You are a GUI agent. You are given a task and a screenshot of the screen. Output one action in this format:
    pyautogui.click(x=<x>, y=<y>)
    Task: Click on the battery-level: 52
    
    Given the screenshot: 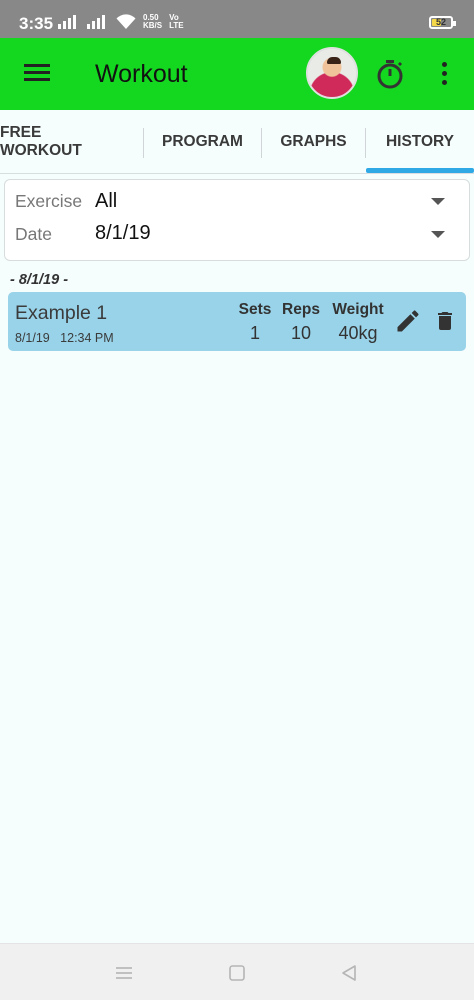 What is the action you would take?
    pyautogui.click(x=440, y=22)
    